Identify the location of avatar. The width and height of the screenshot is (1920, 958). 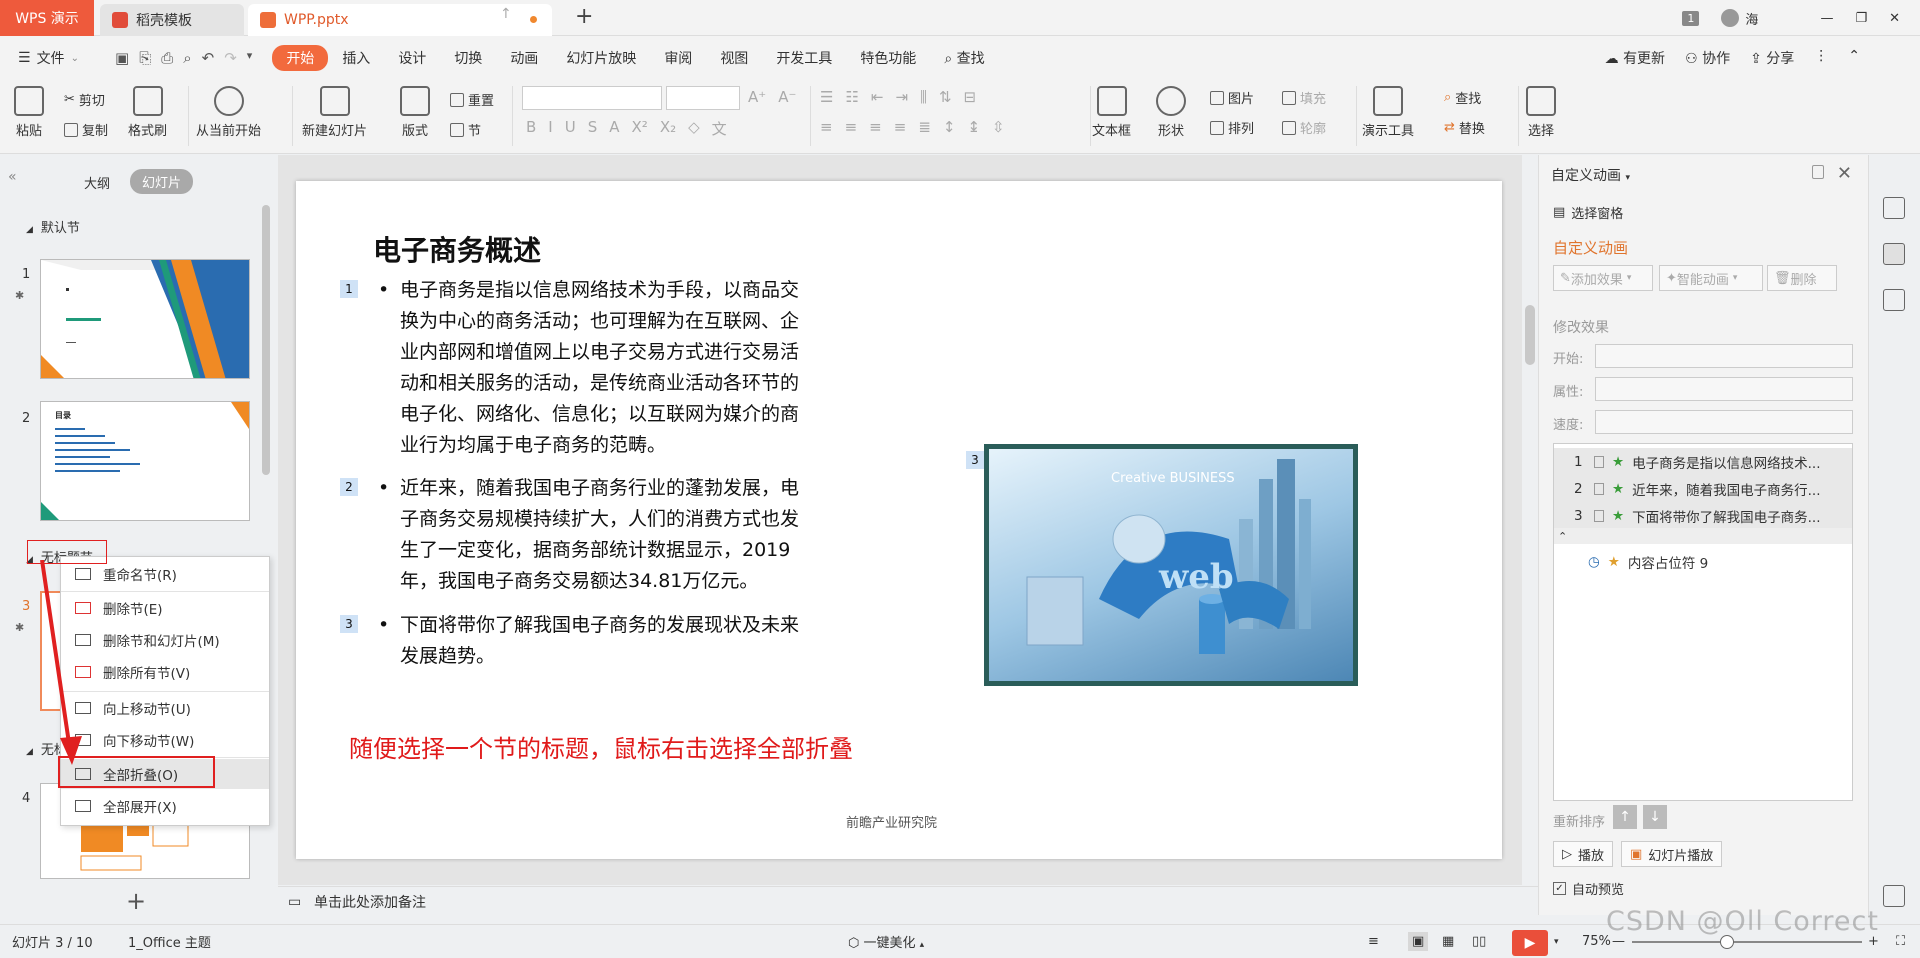
(1730, 18).